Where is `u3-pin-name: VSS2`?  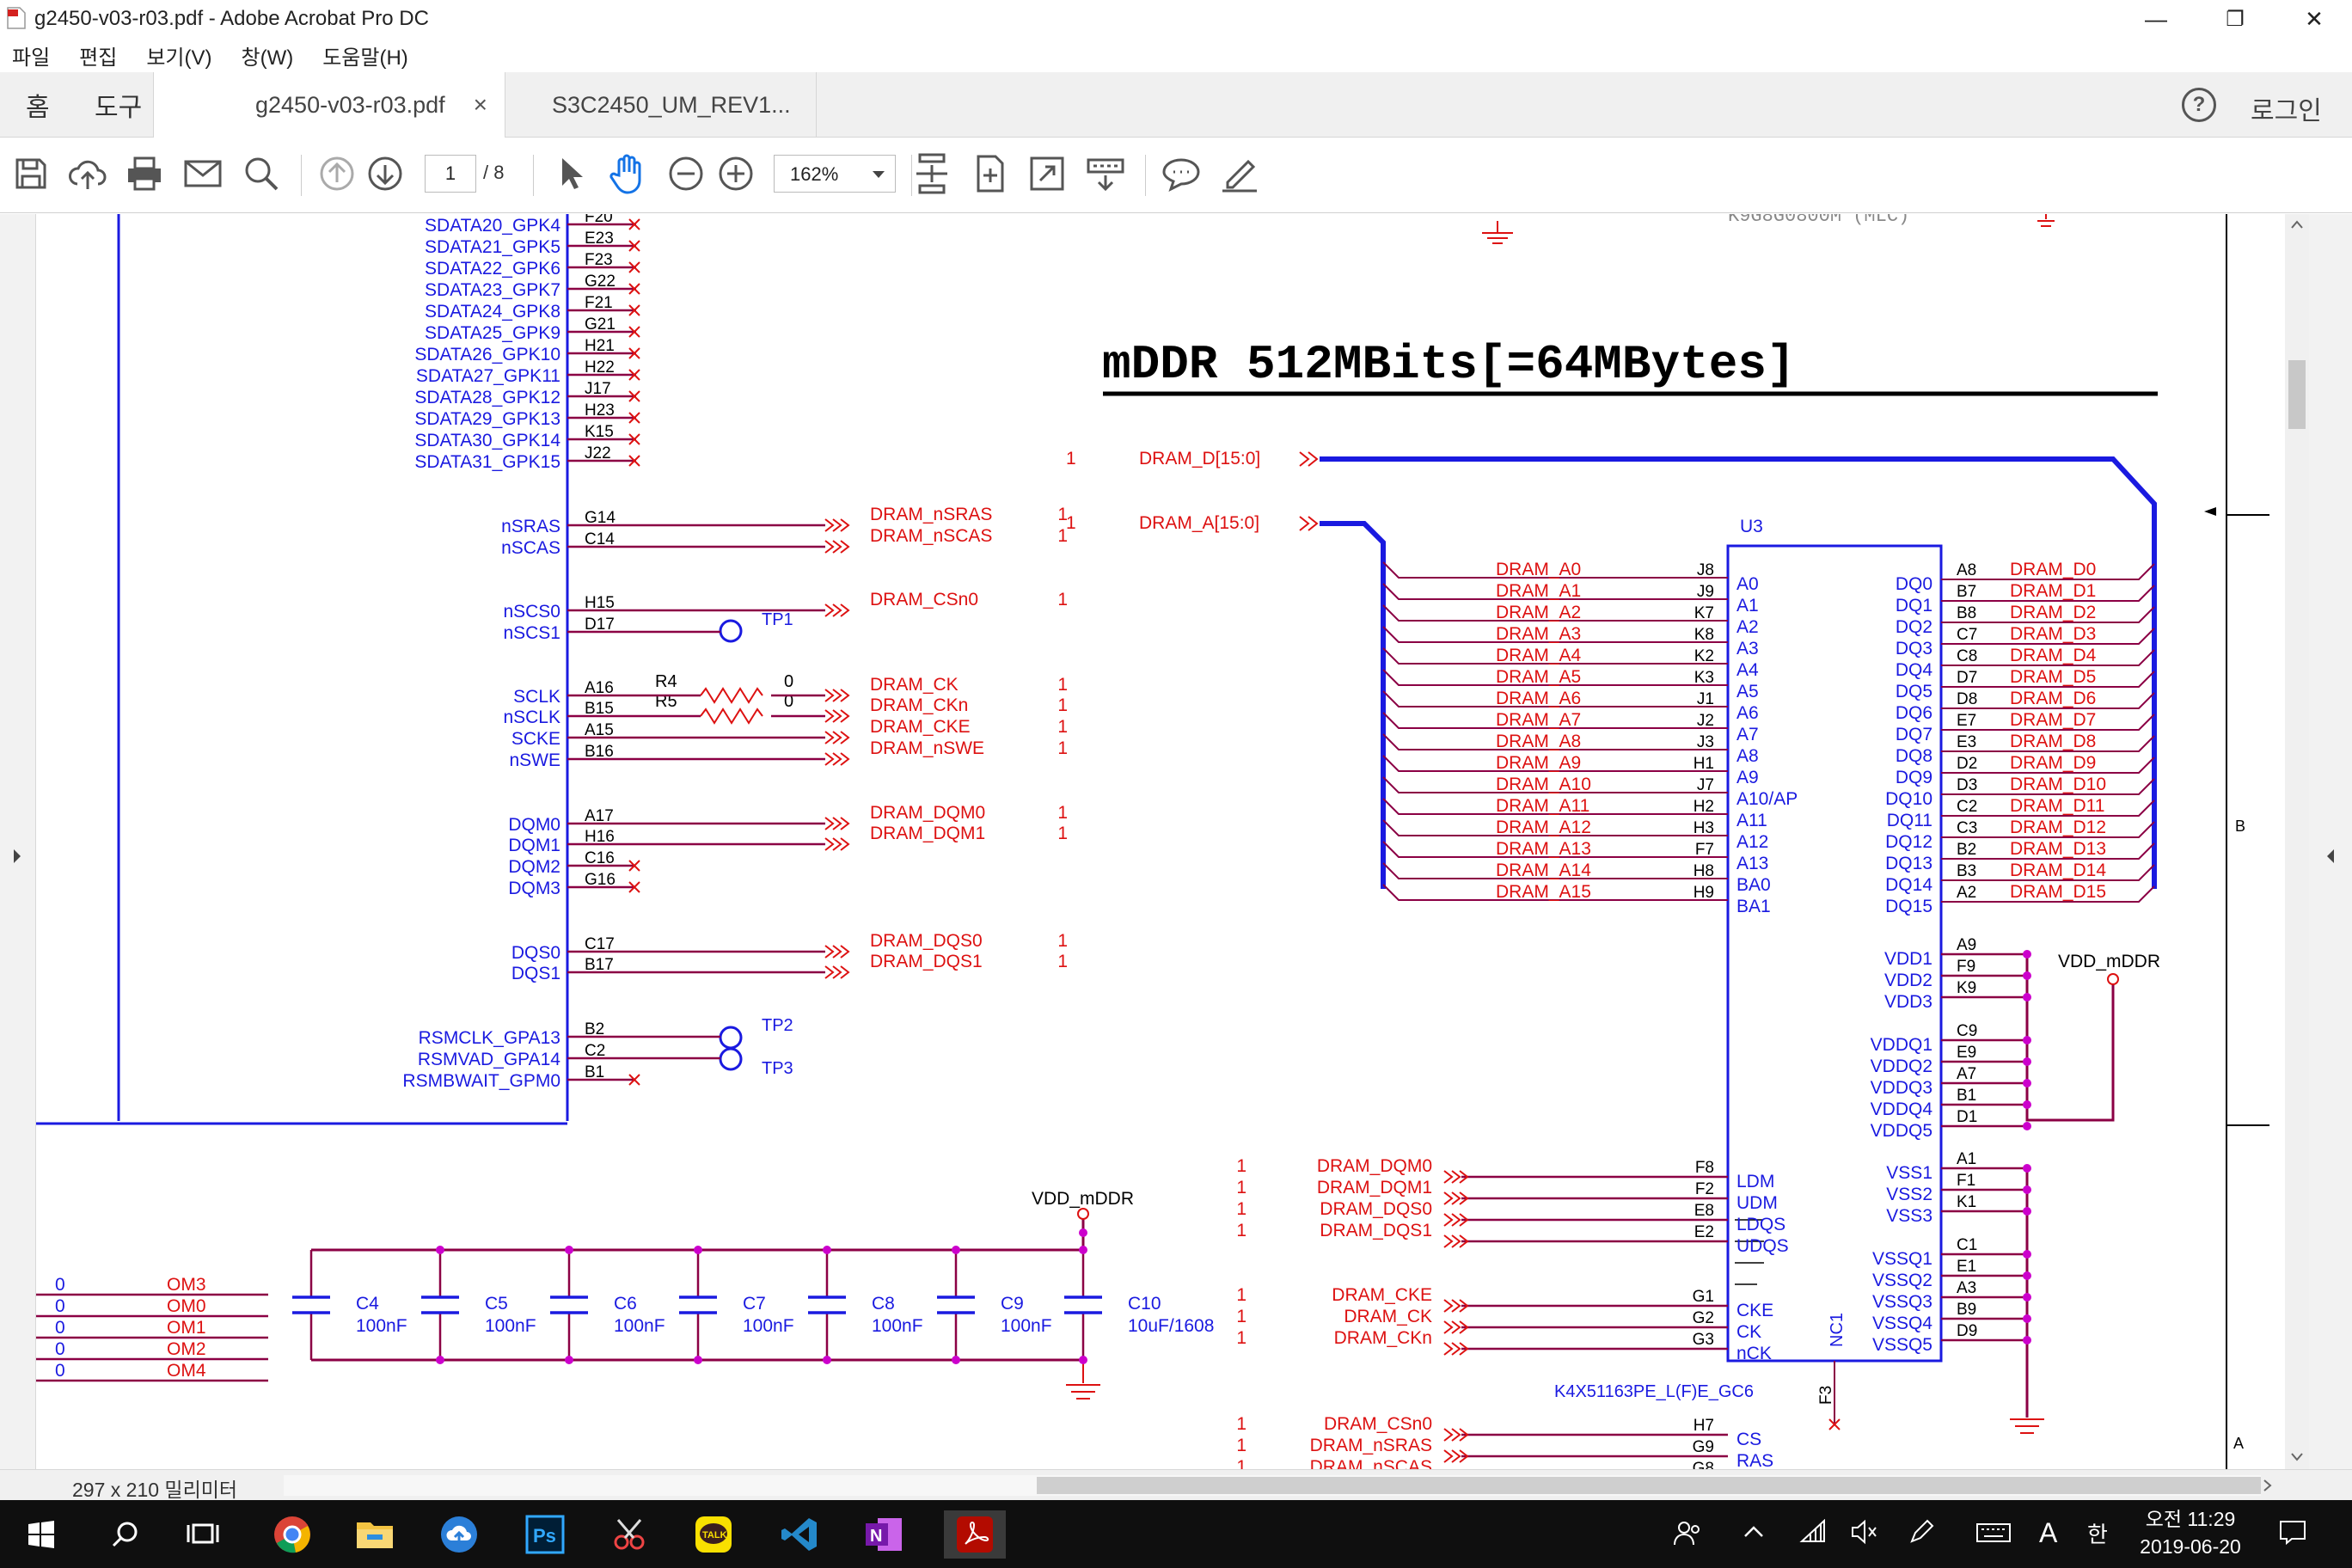
u3-pin-name: VSS2 is located at coordinates (1909, 1194).